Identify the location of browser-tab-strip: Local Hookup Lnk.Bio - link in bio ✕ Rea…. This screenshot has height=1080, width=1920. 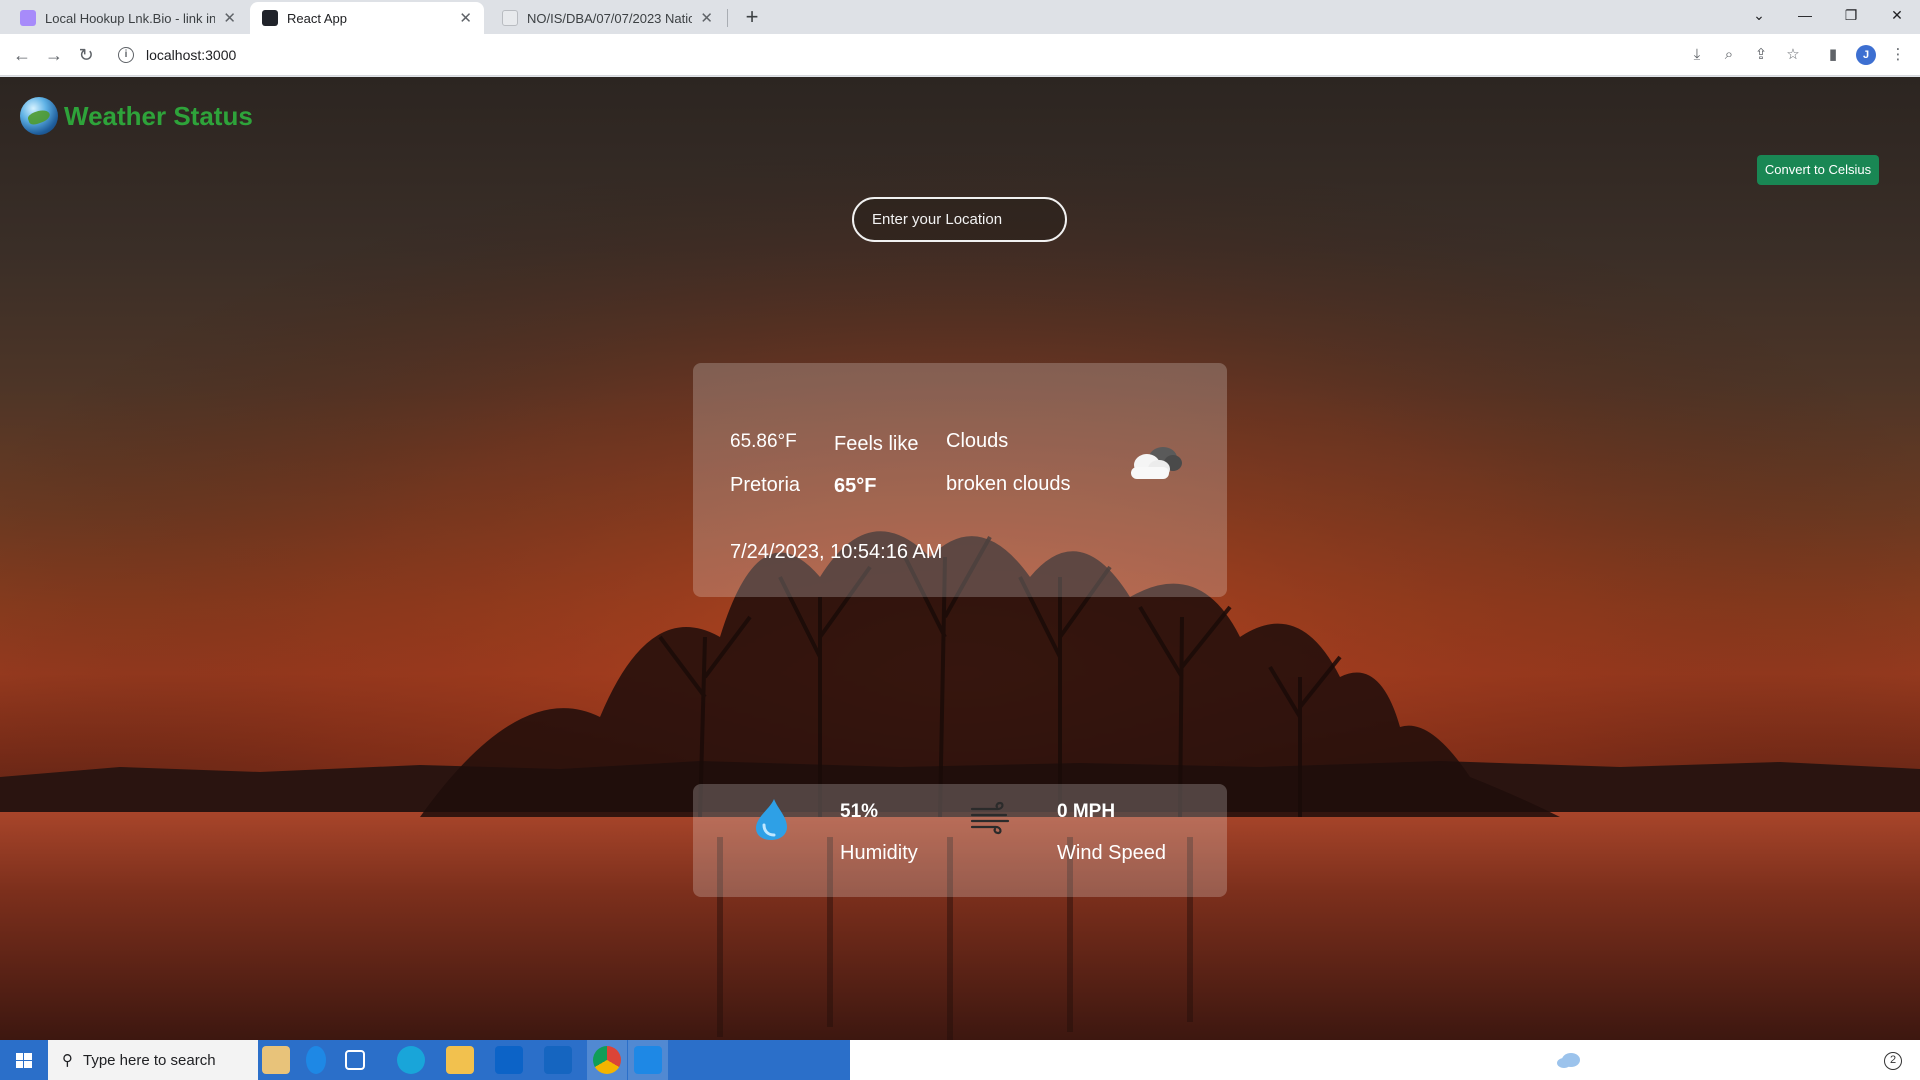
(960, 17).